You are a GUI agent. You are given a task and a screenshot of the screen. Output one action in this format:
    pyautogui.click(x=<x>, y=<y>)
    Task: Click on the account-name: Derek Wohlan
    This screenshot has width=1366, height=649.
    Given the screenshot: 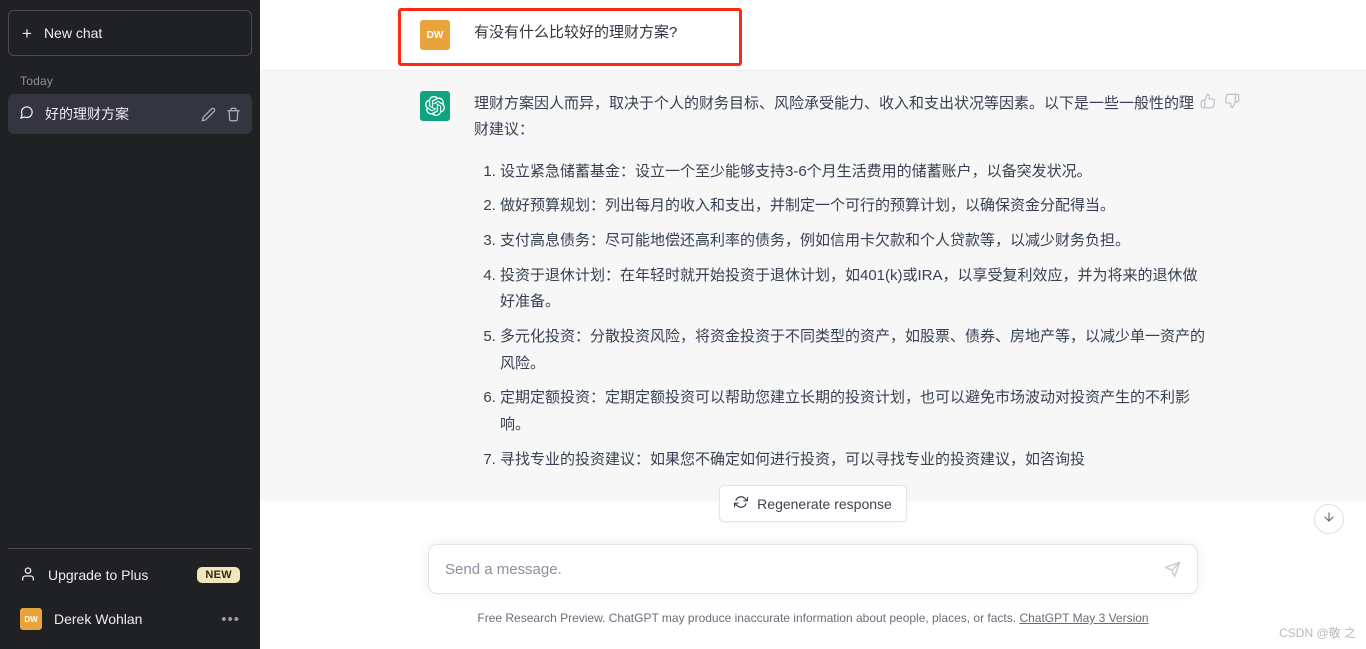 What is the action you would take?
    pyautogui.click(x=98, y=619)
    